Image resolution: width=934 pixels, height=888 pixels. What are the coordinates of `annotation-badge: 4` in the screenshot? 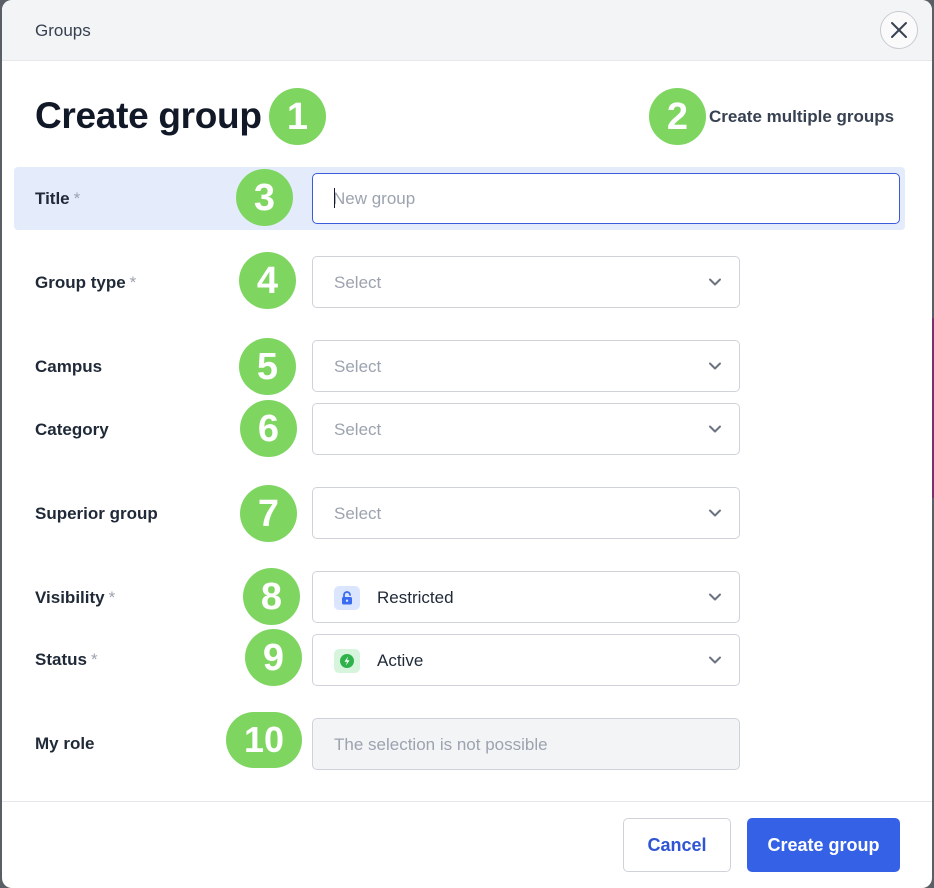 It's located at (267, 280).